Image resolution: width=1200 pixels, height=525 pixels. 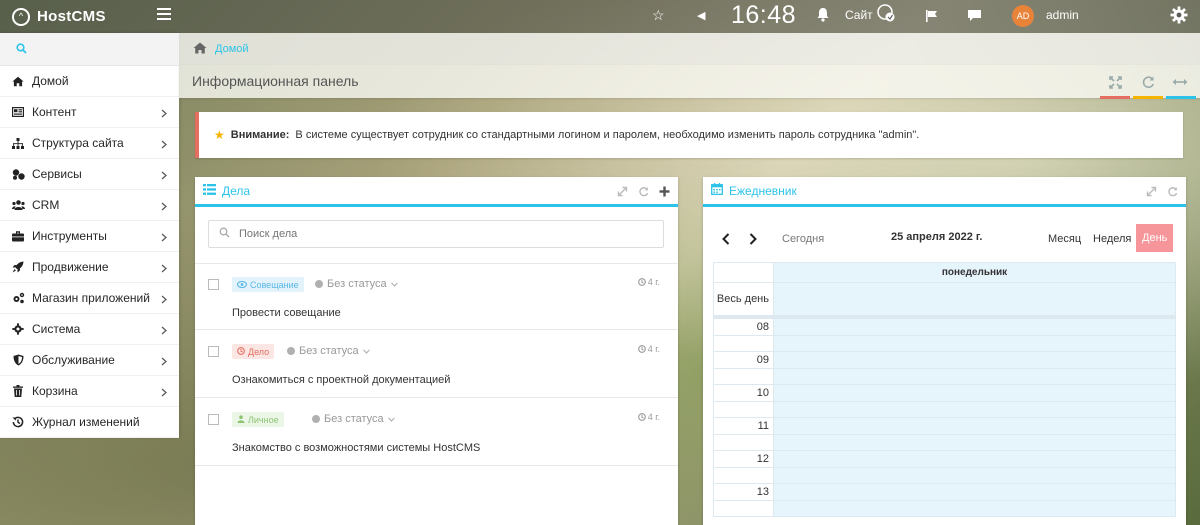 I want to click on task-search-input, so click(x=436, y=234).